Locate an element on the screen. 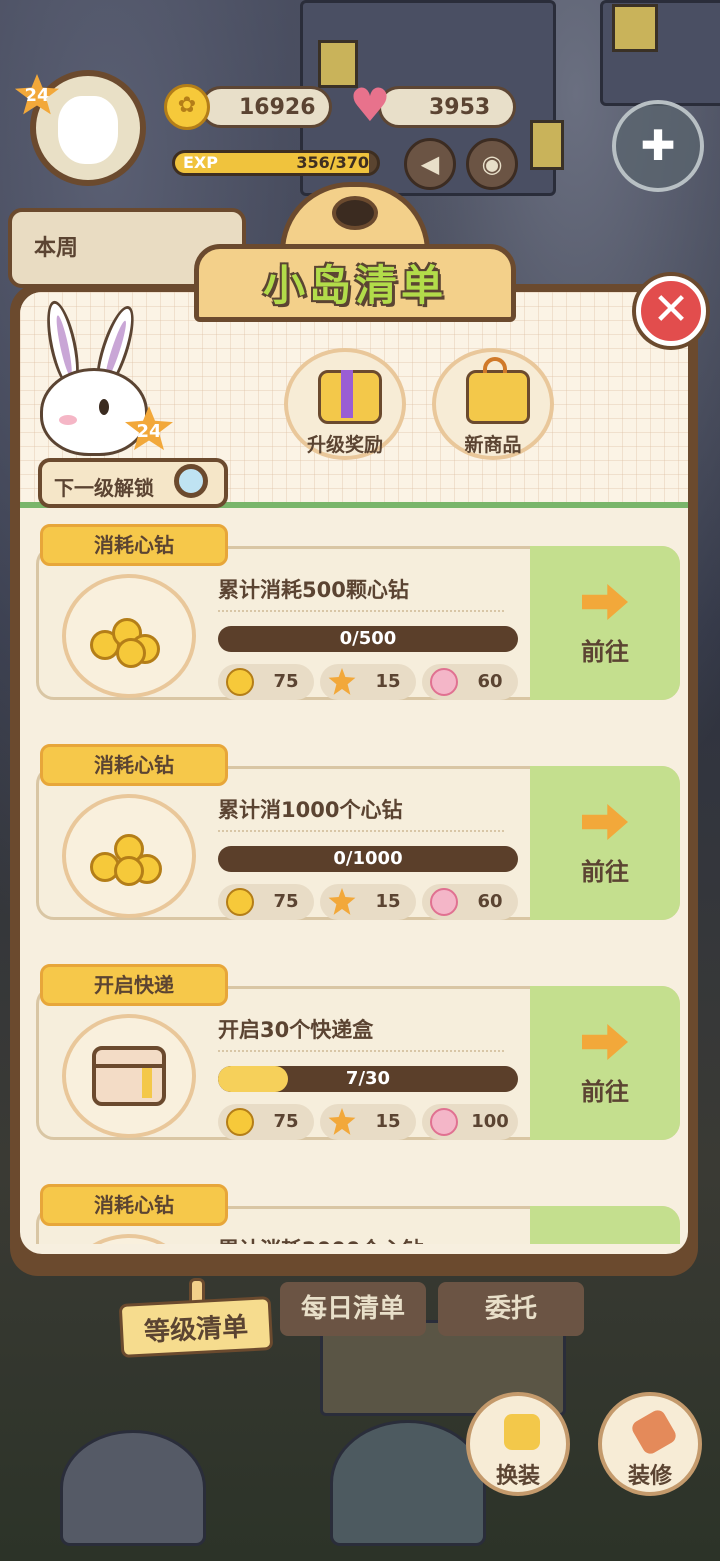  player-avatar is located at coordinates (88, 128).